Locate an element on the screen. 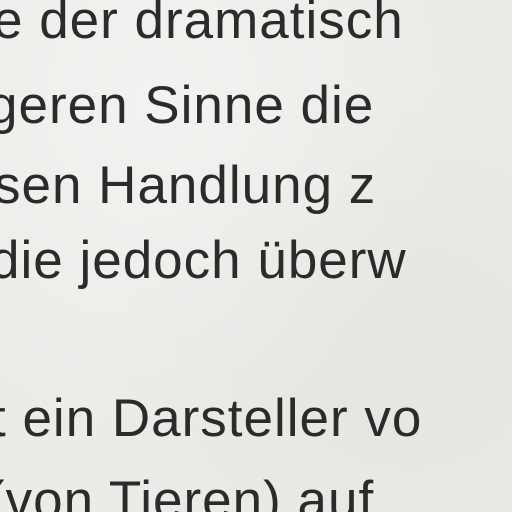 Image resolution: width=512 pixels, height=512 pixels. text-line-4: die jedoch überw is located at coordinates (203, 260).